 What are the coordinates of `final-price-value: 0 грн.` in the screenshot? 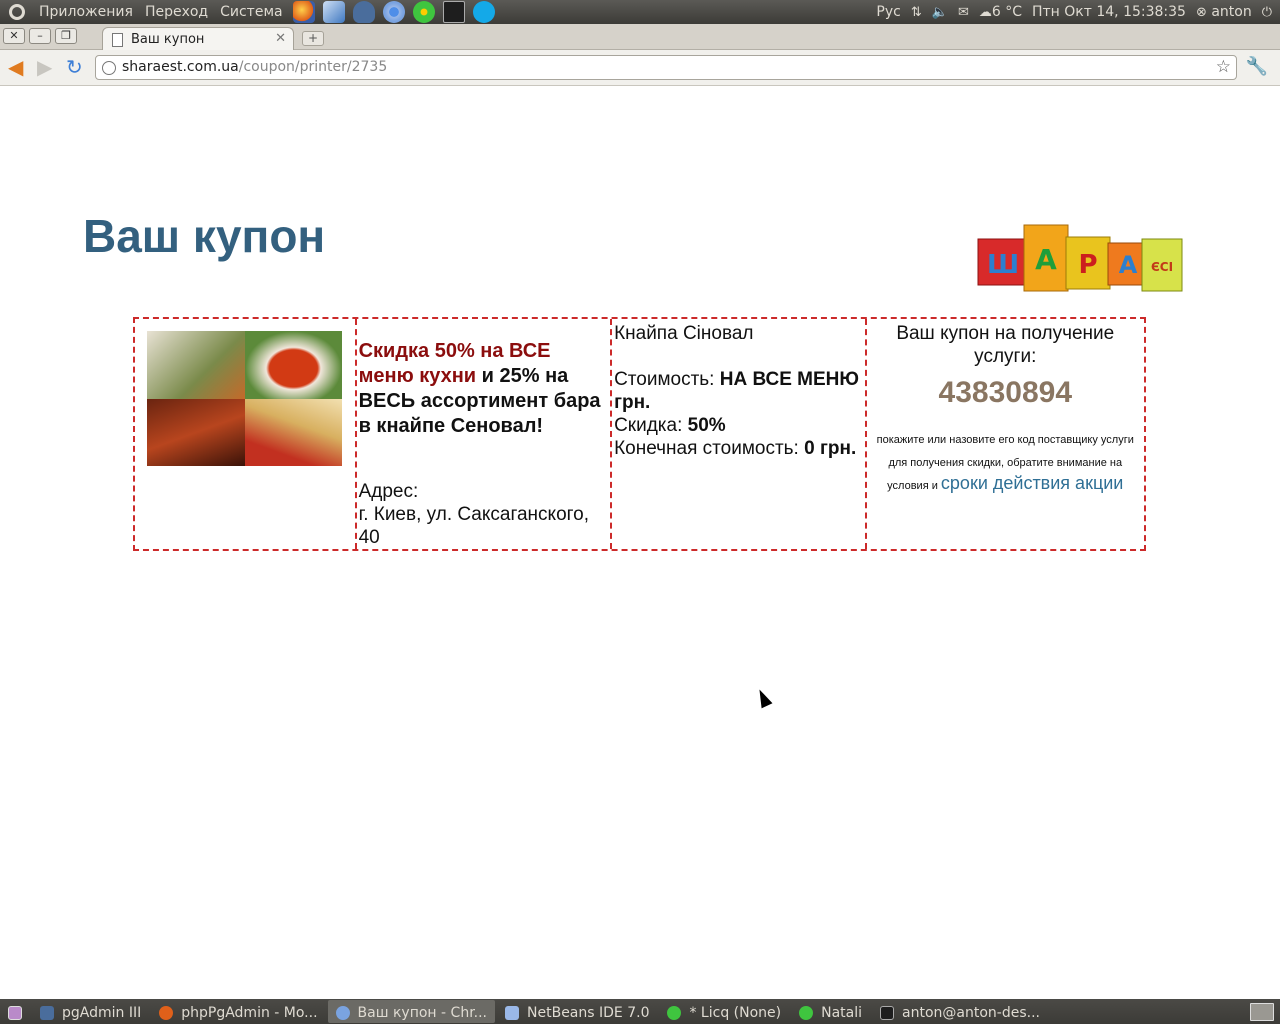 It's located at (830, 448).